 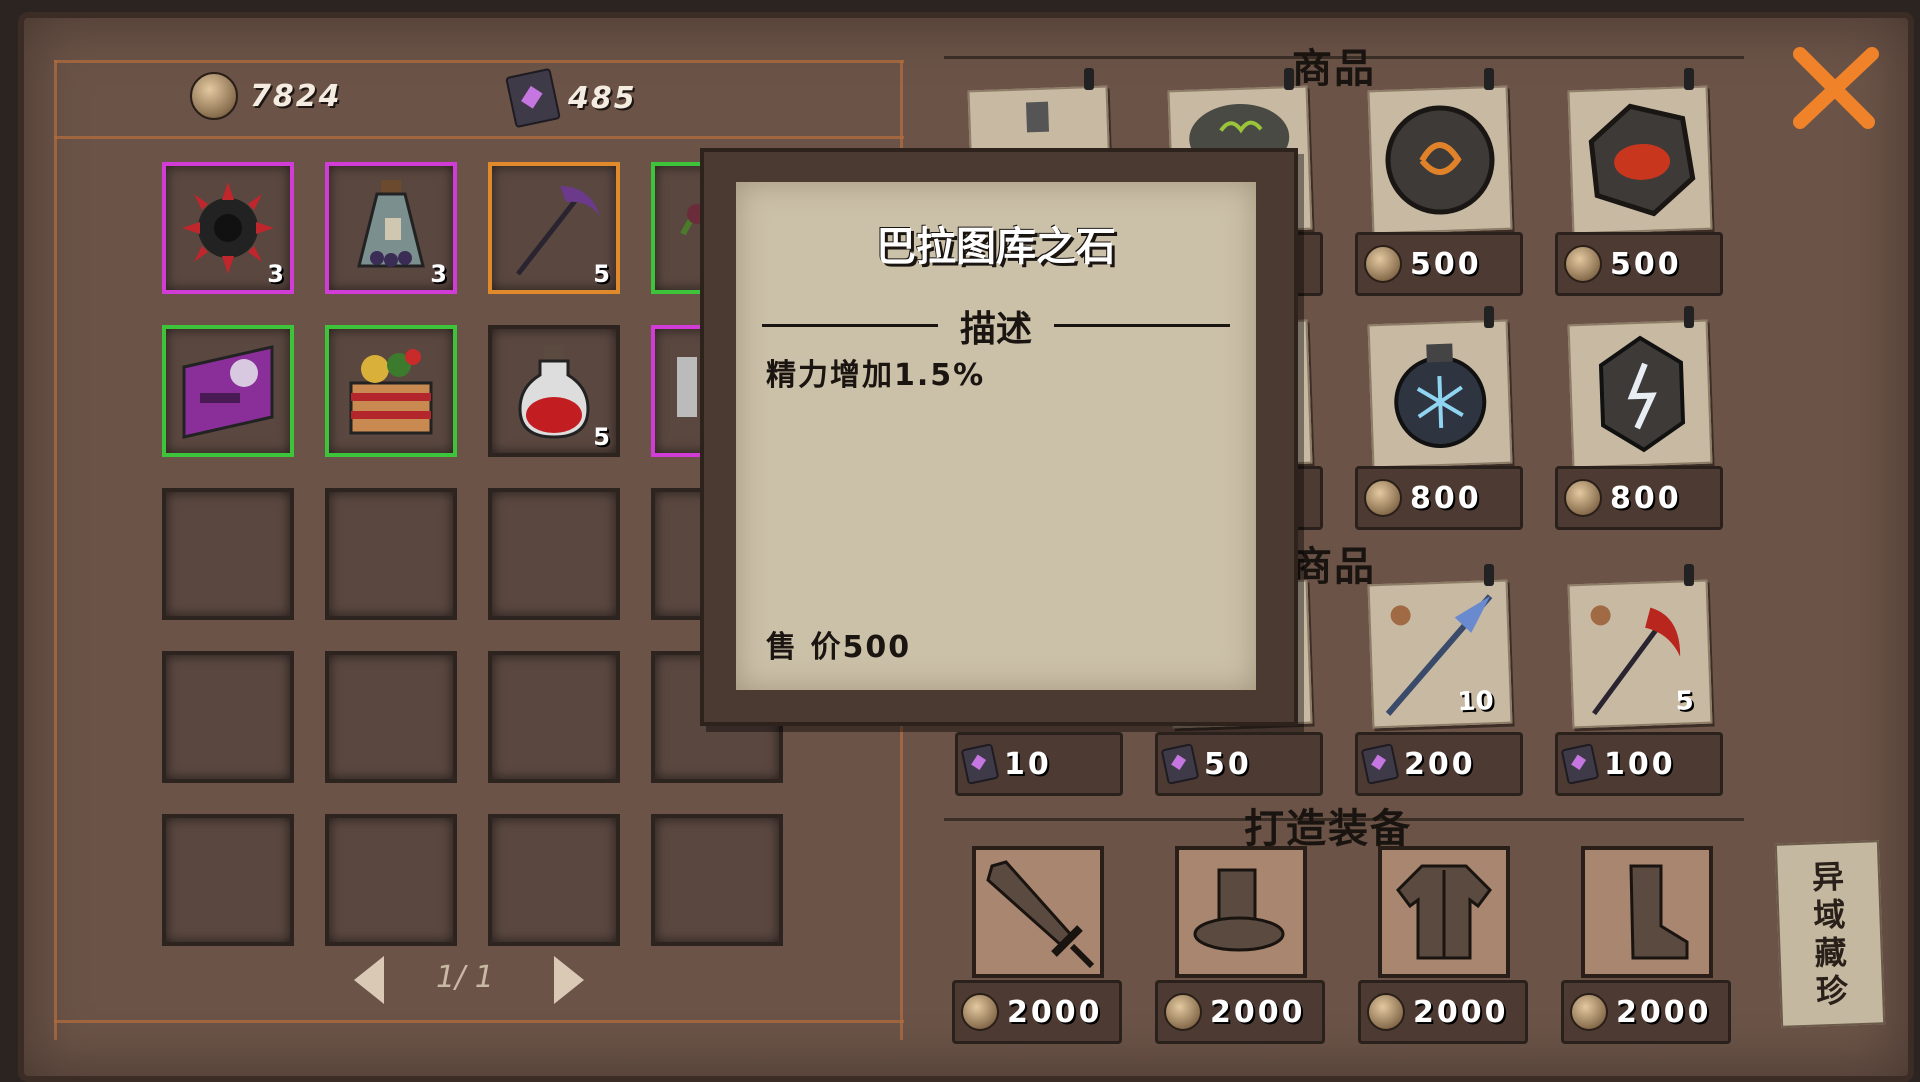 I want to click on lightning-stone-icon, so click(x=1642, y=394).